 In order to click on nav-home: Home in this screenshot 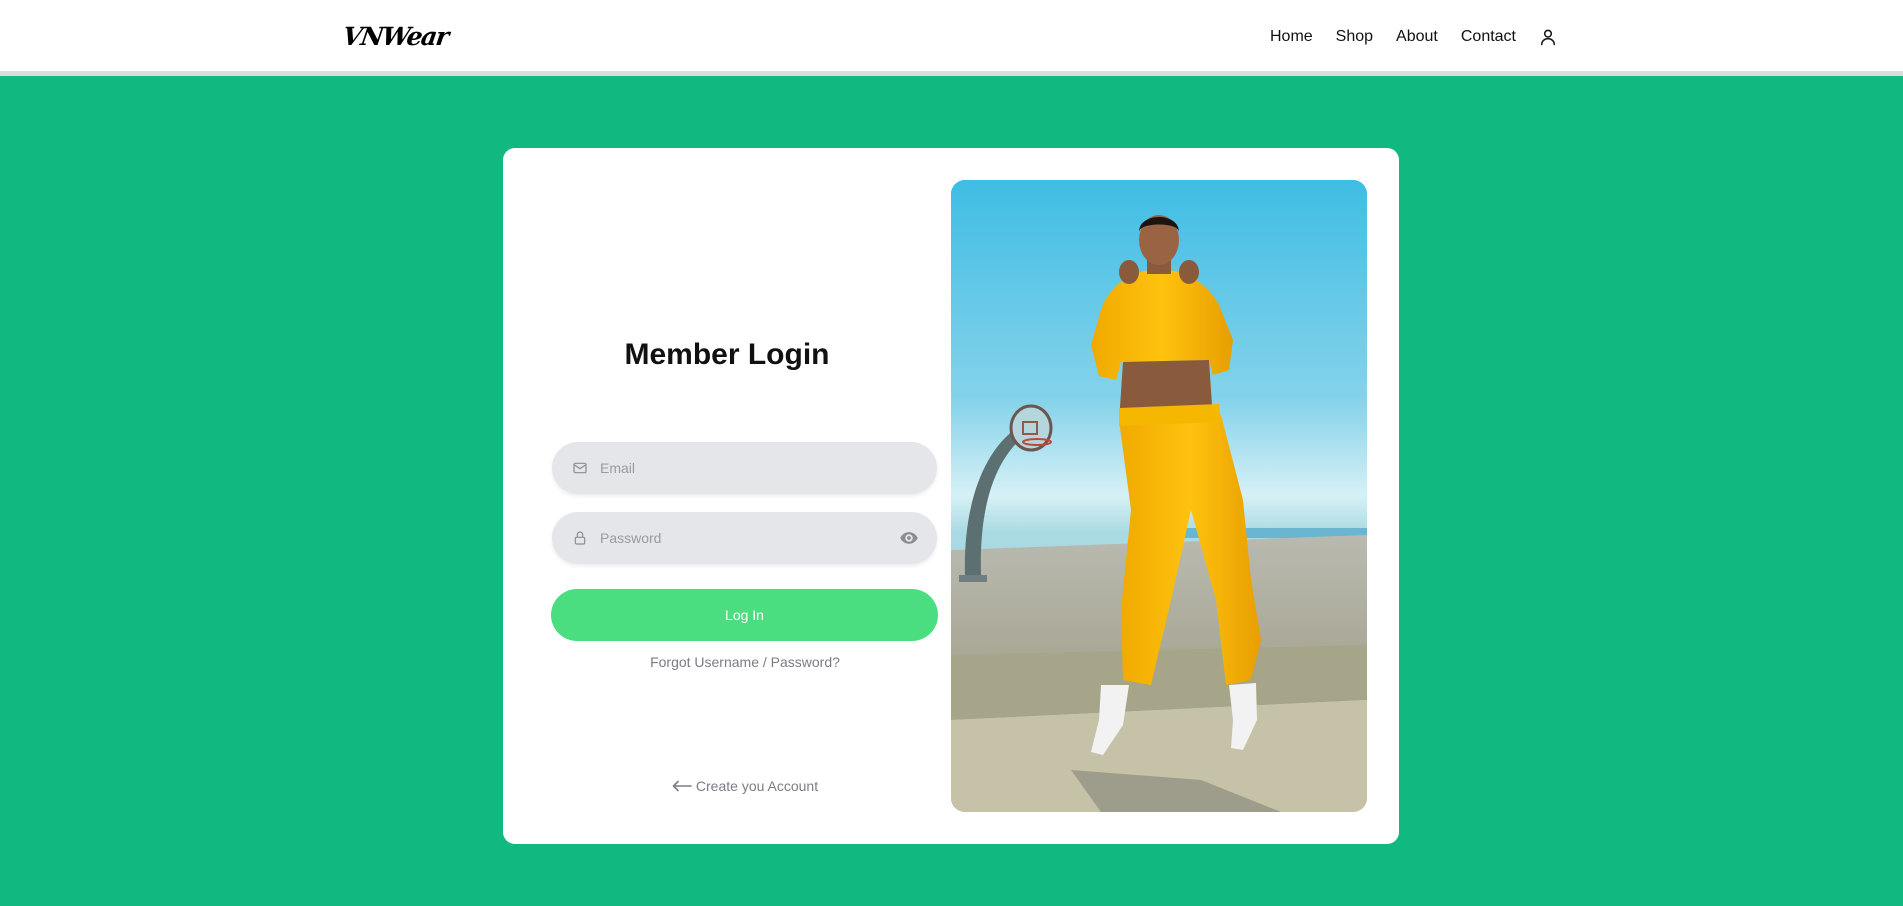, I will do `click(1291, 37)`.